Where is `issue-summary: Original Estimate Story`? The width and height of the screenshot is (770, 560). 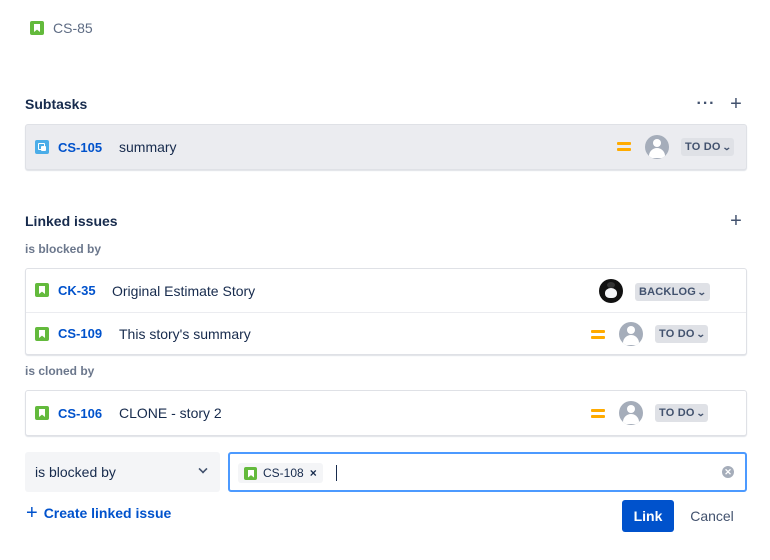
issue-summary: Original Estimate Story is located at coordinates (183, 291).